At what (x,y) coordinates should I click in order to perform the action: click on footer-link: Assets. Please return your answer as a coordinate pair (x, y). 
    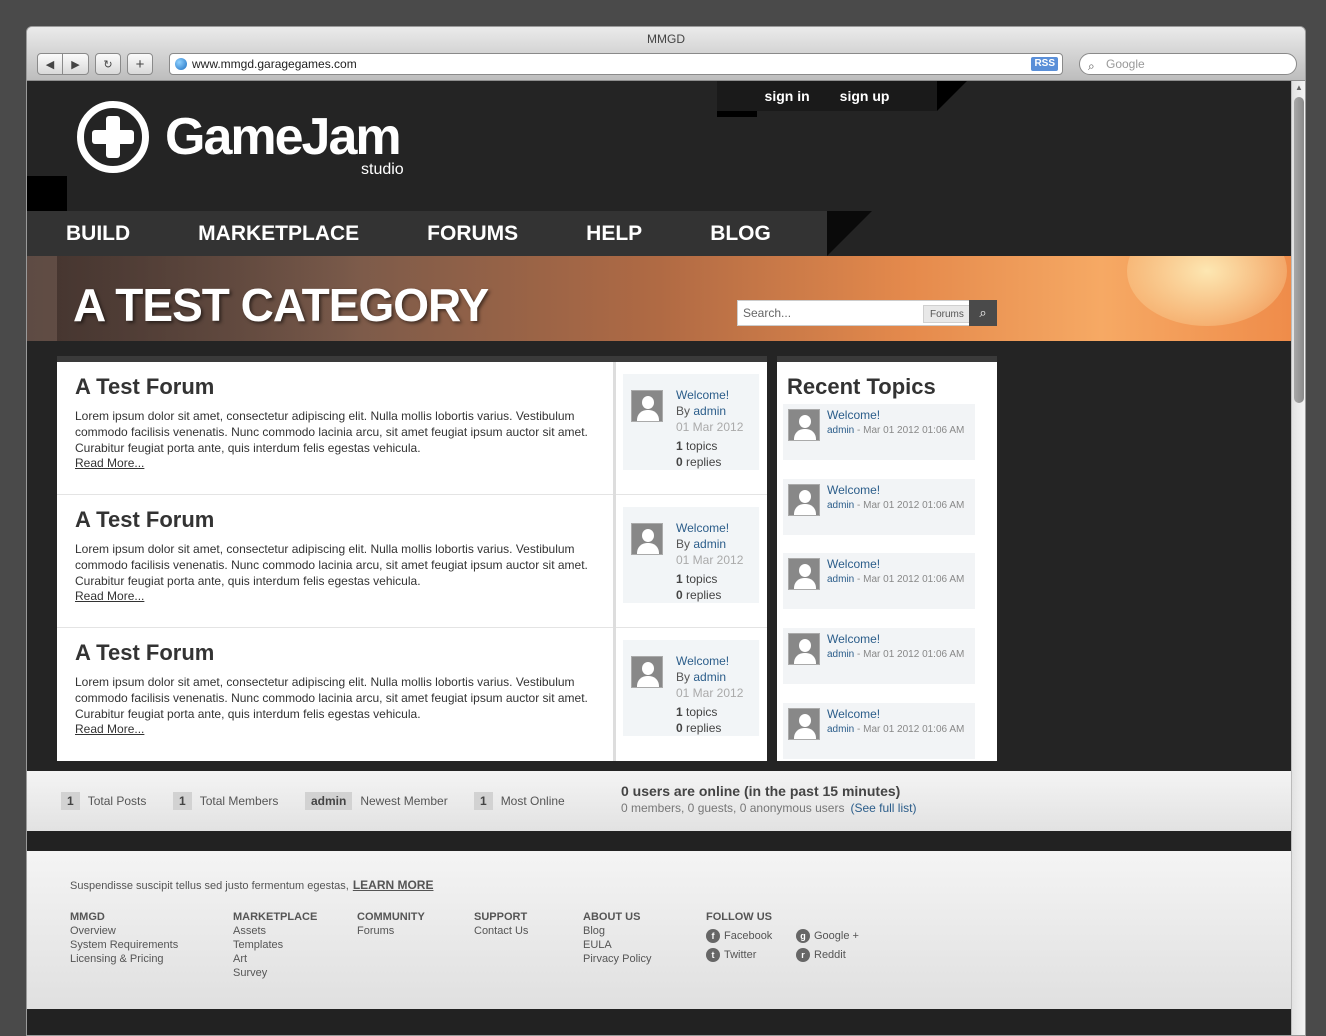
    Looking at the image, I should click on (275, 931).